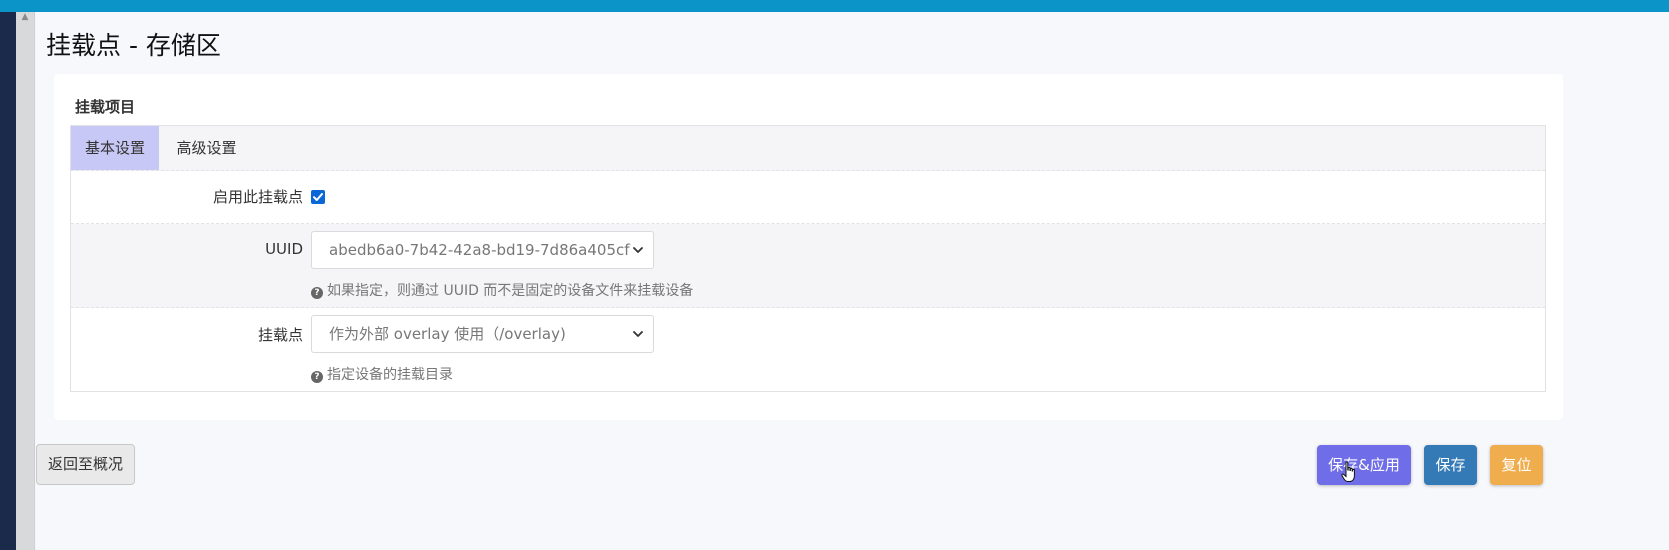 The width and height of the screenshot is (1669, 550). I want to click on uuid-select-value: abedb6a0-7b42-42a8-bd19-7d86a405cf7, so click(480, 250).